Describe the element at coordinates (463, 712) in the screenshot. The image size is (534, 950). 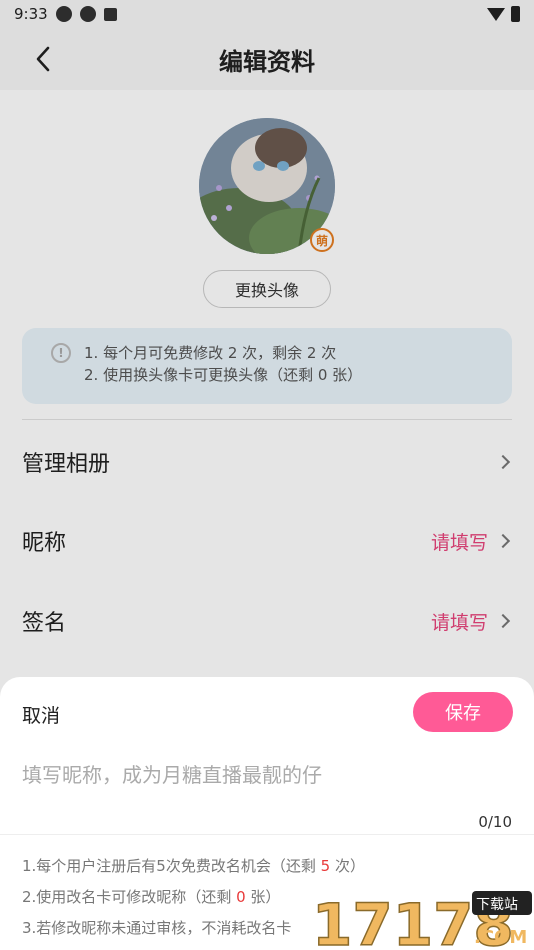
I see `save-button: 保存` at that location.